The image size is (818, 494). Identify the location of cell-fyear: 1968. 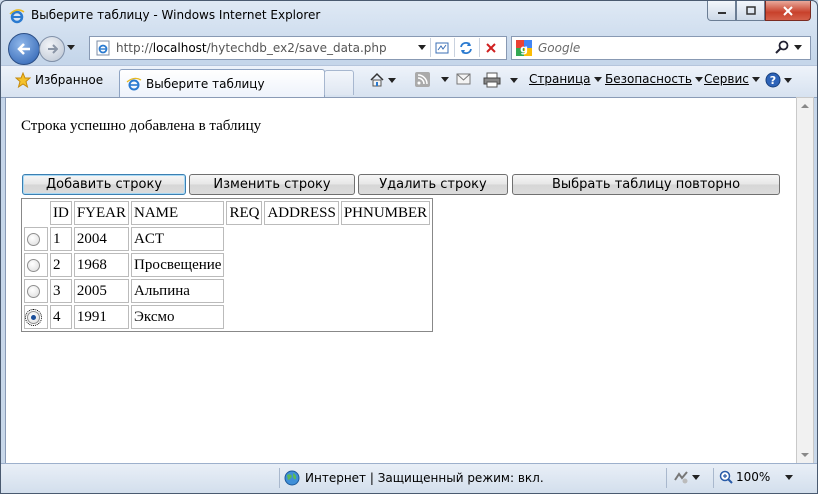
(101, 265).